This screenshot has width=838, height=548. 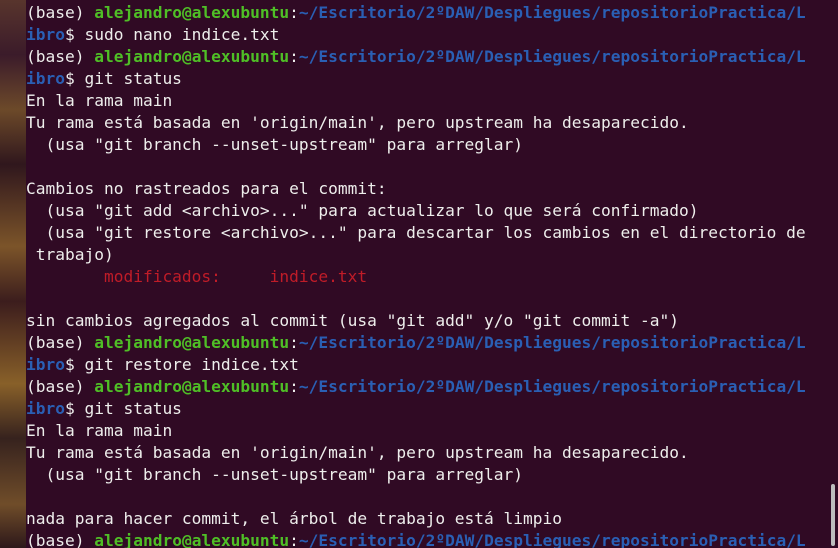 What do you see at coordinates (427, 35) in the screenshot?
I see `terminal-line: ibro$ sudo nano indice.txt` at bounding box center [427, 35].